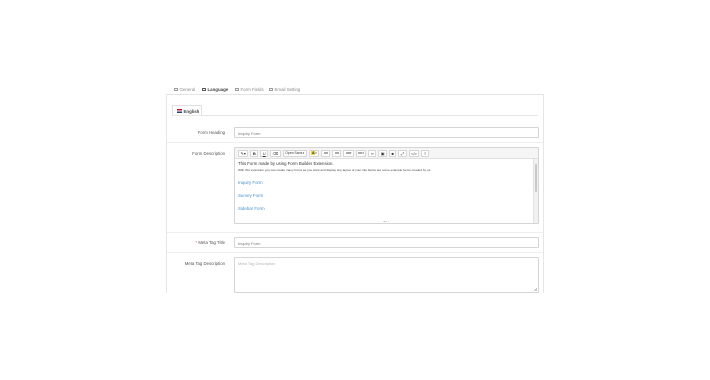 Image resolution: width=710 pixels, height=380 pixels. I want to click on meta-title-label: * Meta Tag Title, so click(196, 242).